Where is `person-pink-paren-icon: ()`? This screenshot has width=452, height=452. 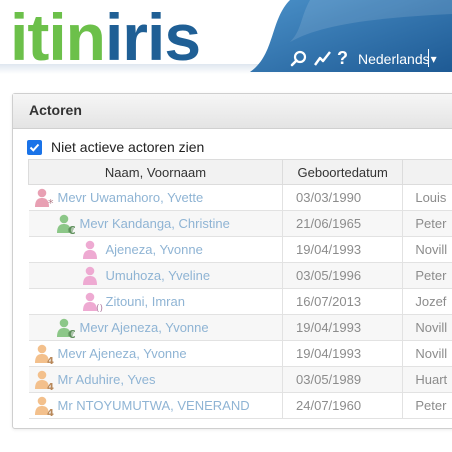
person-pink-paren-icon: () is located at coordinates (93, 302).